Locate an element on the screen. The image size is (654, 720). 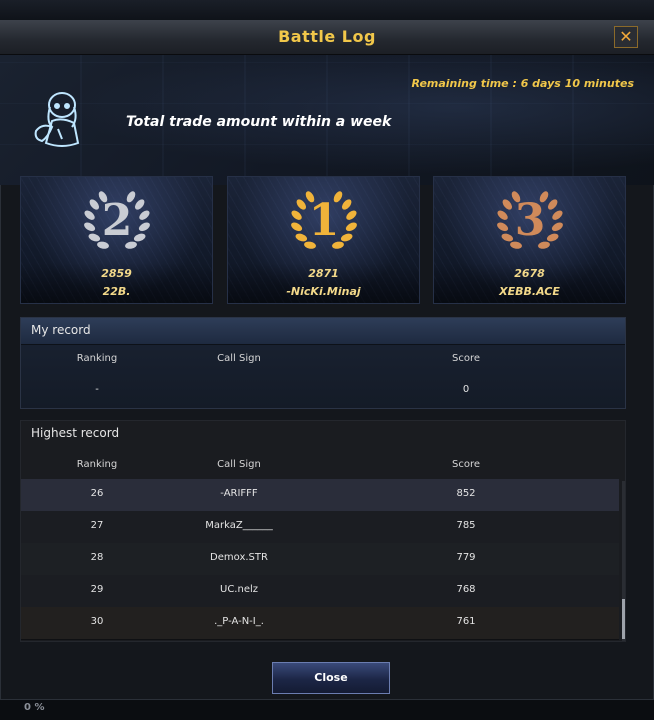
row-call-sign: Demox.STR is located at coordinates (239, 557).